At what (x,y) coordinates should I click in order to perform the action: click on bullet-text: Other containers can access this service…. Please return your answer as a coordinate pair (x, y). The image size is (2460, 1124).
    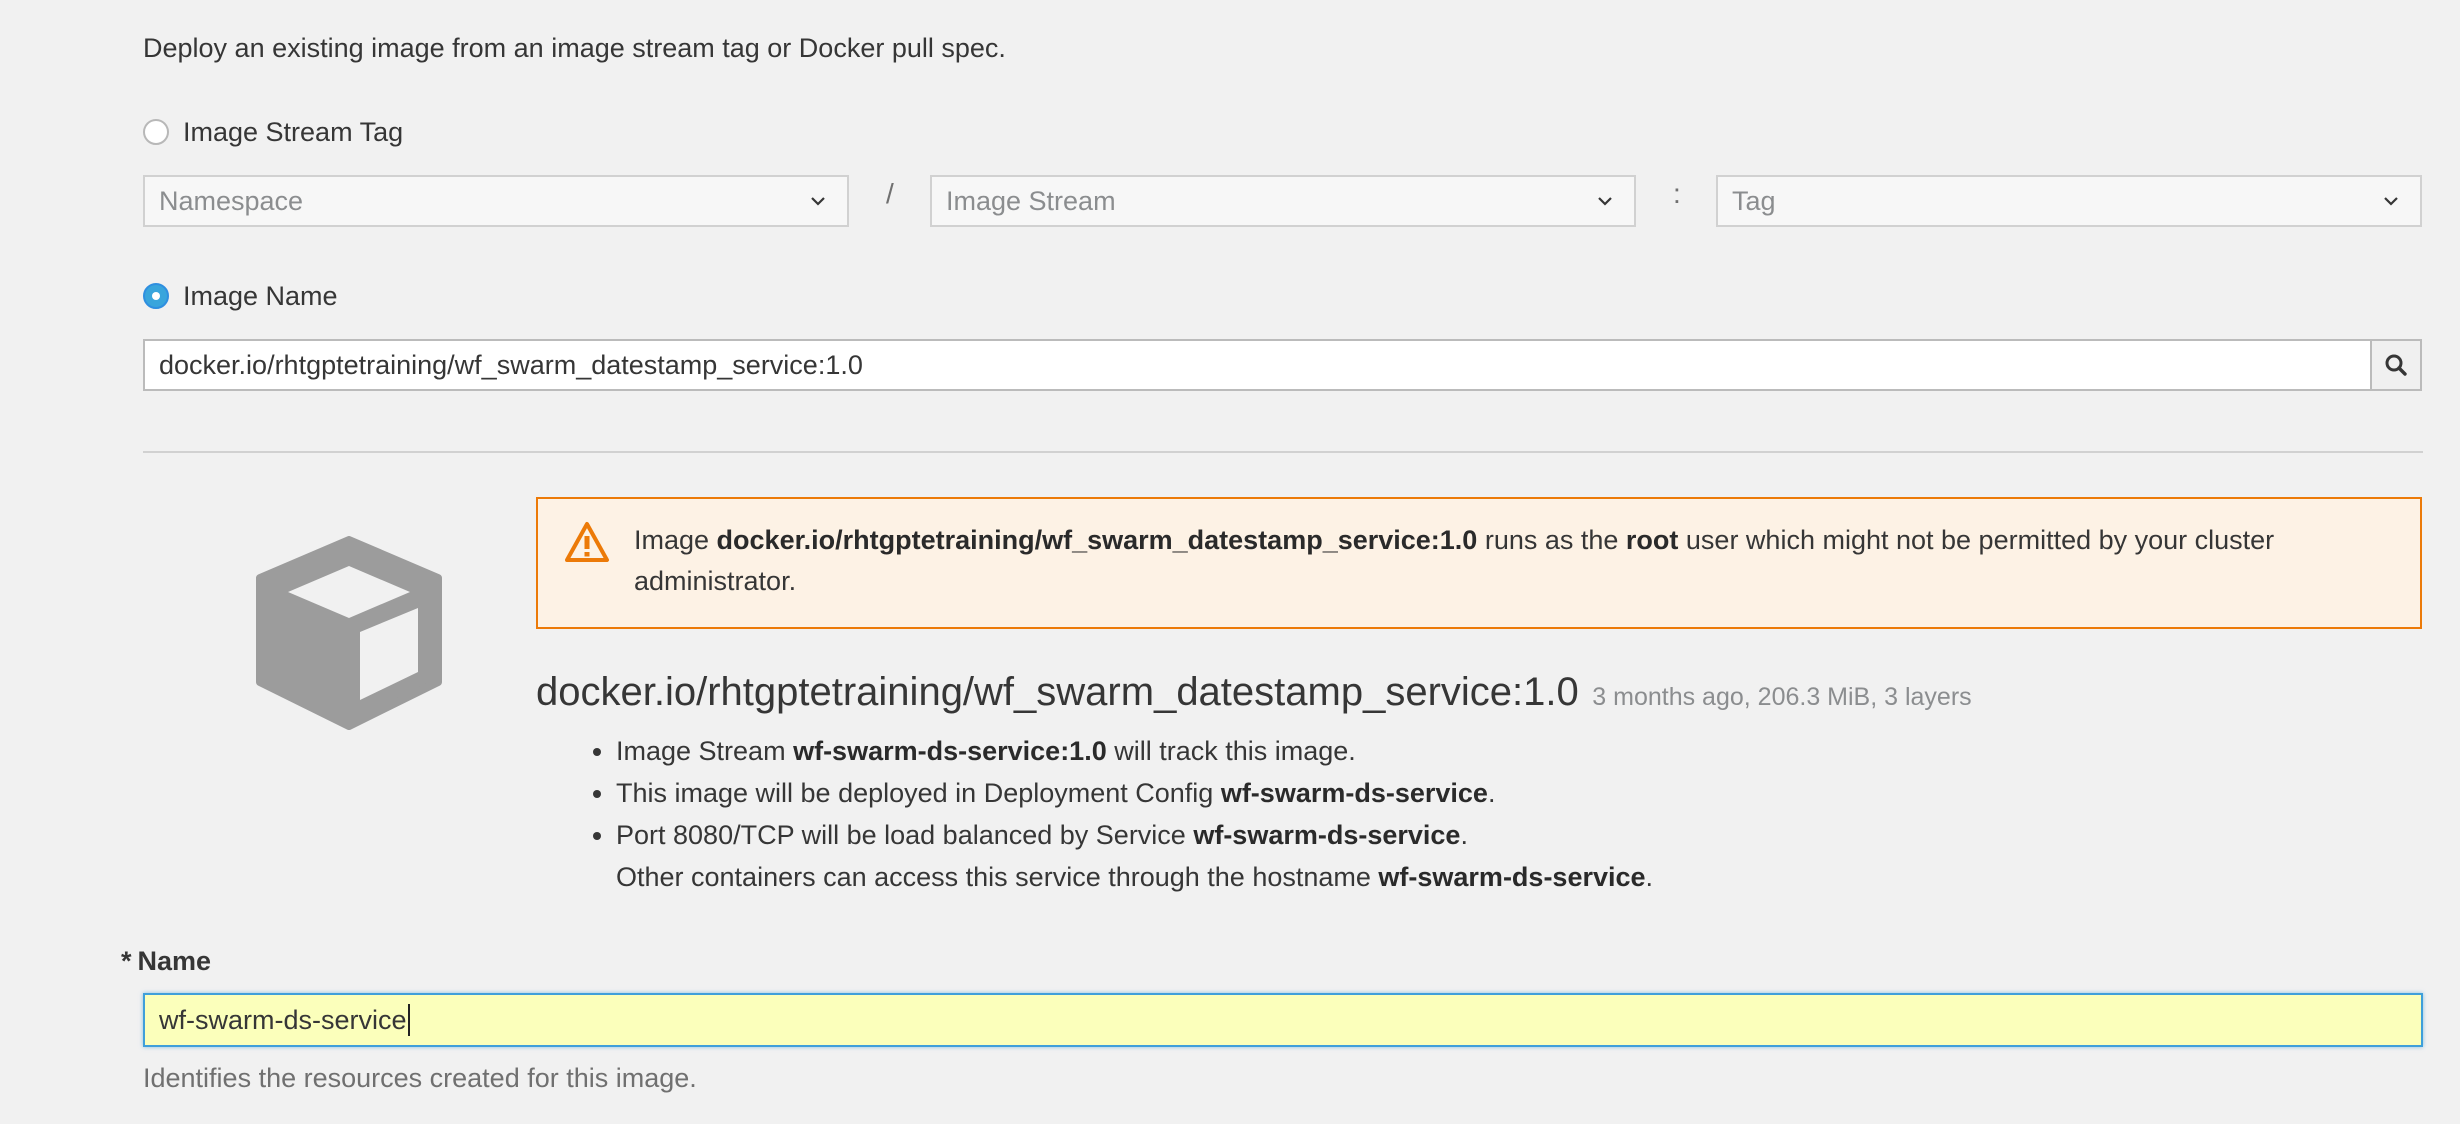
    Looking at the image, I should click on (997, 877).